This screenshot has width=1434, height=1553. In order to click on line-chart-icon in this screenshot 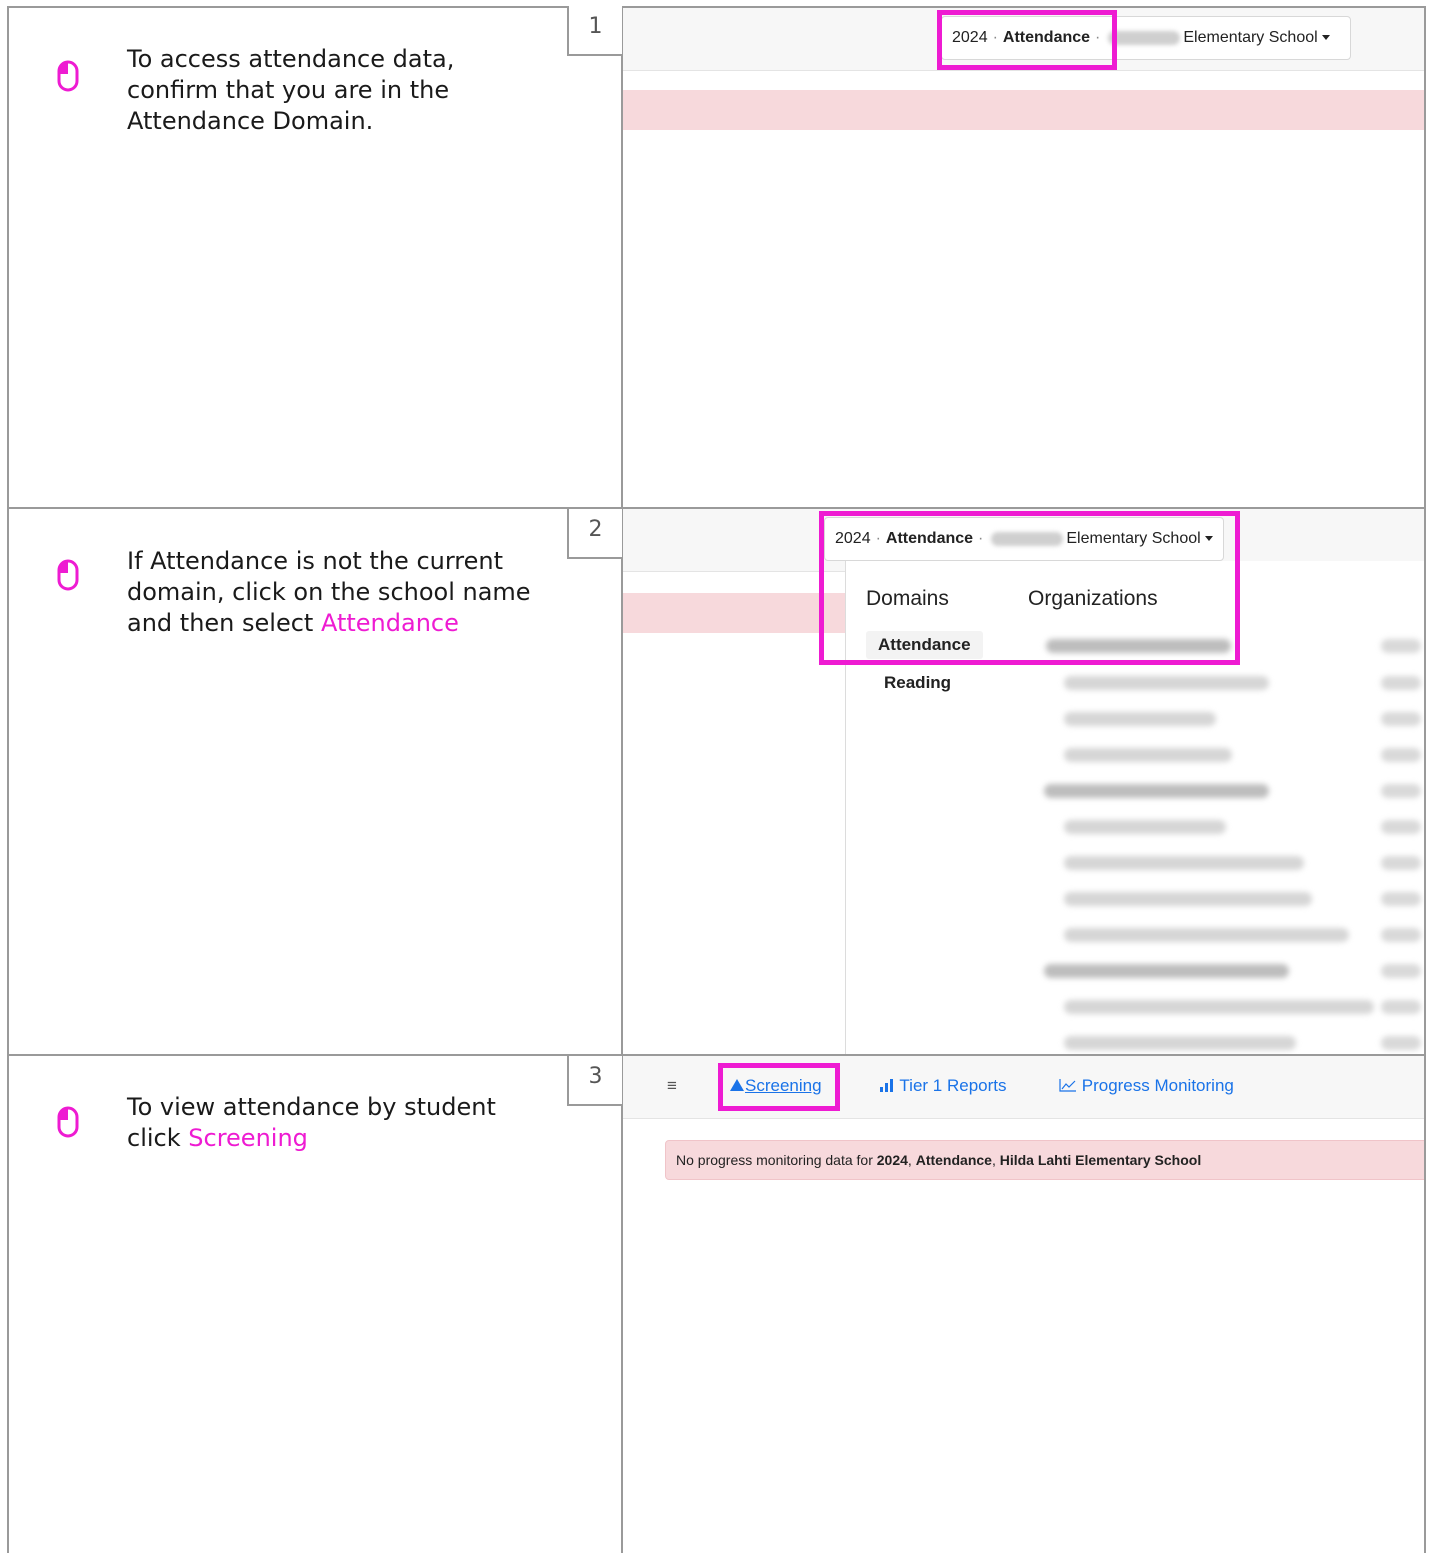, I will do `click(1067, 1085)`.